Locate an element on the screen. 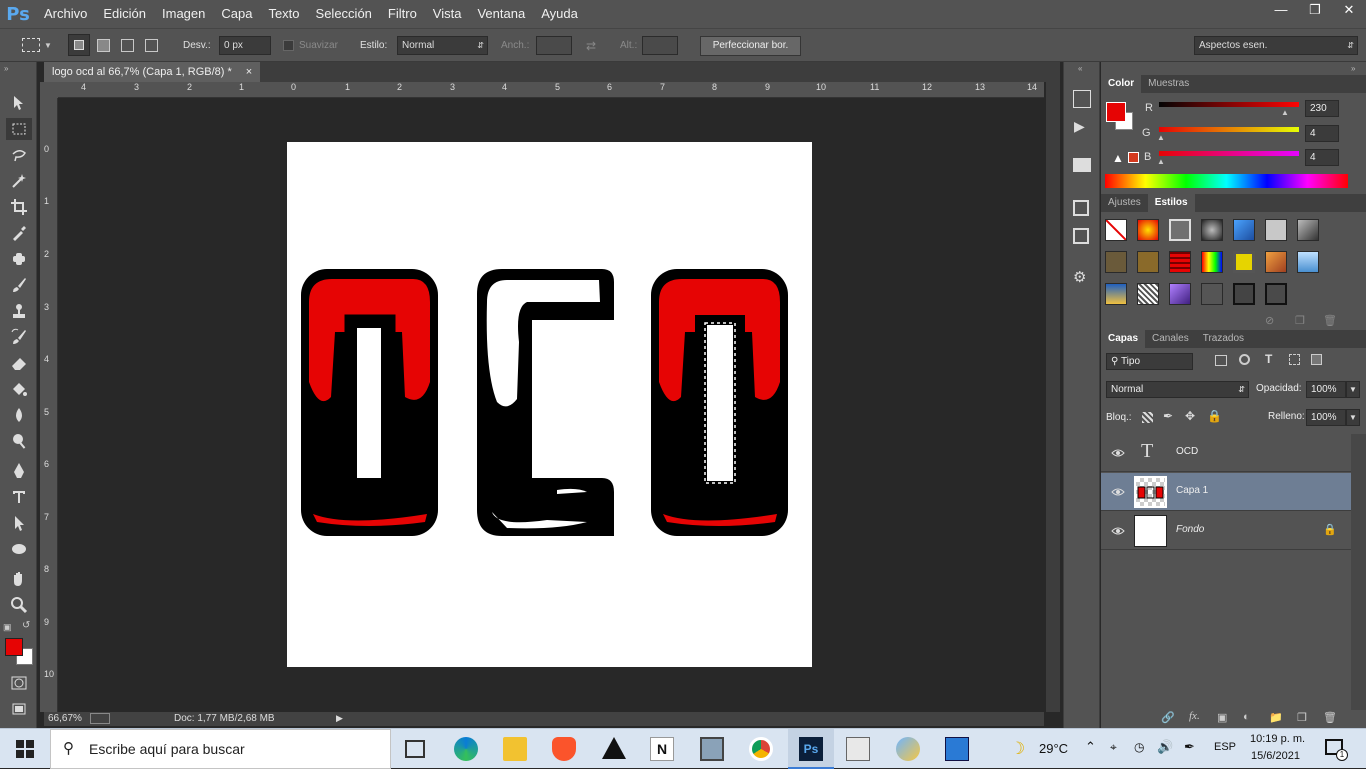 The image size is (1366, 769). status-icon is located at coordinates (100, 718).